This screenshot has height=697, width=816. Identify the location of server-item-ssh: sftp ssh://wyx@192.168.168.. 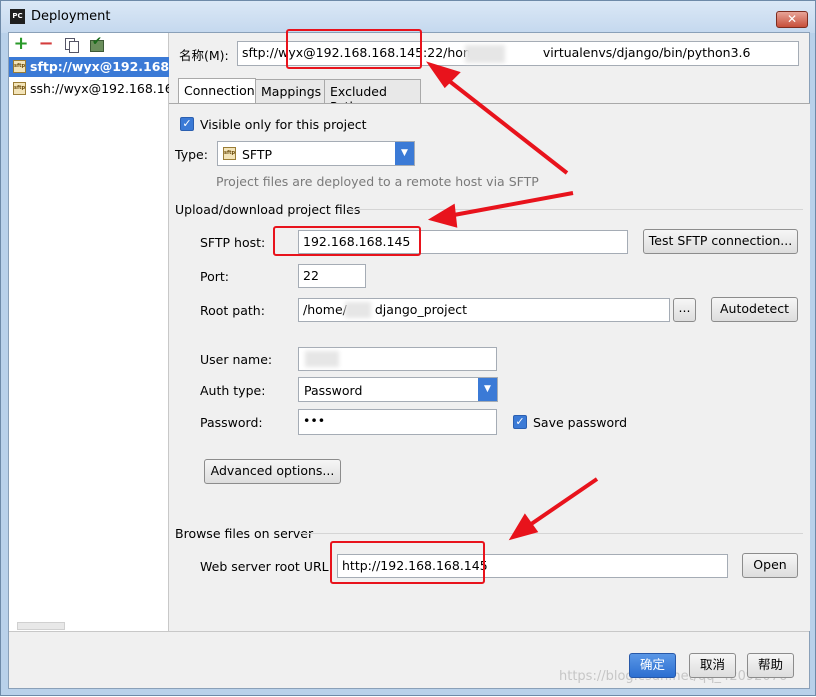
(89, 89).